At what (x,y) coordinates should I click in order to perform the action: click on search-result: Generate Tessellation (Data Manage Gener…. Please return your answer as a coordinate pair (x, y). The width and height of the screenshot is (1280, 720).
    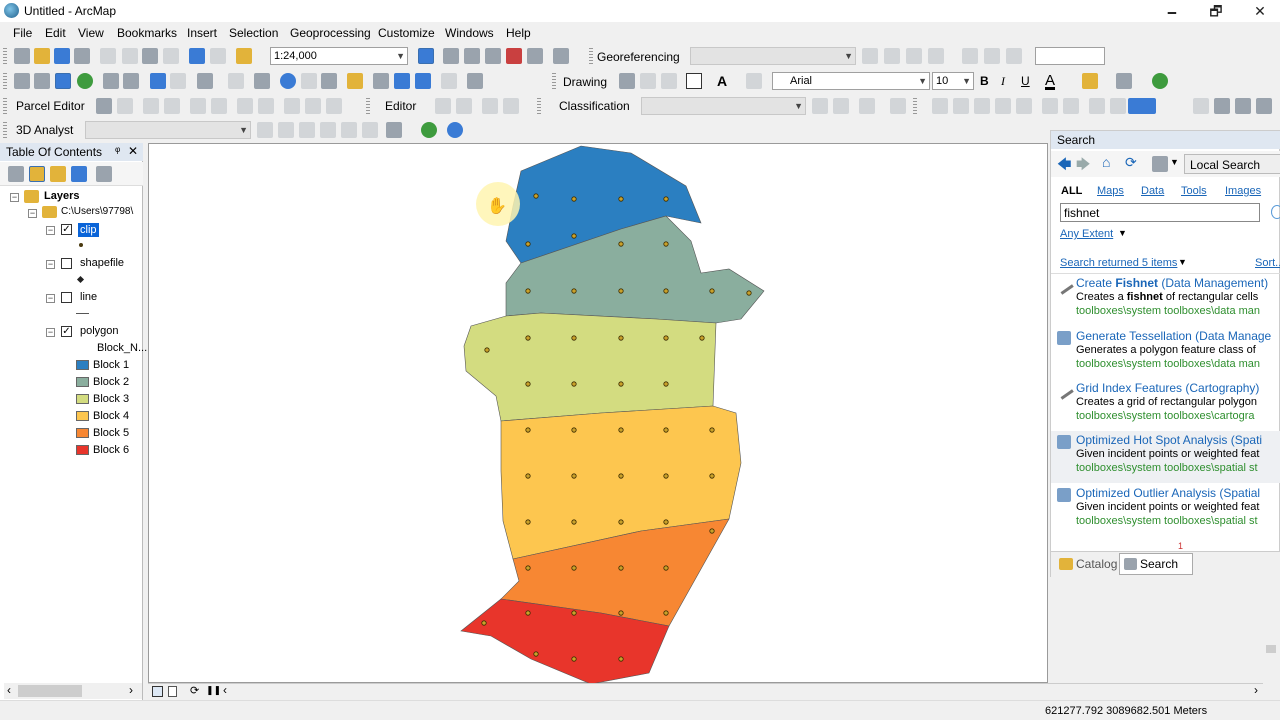
    Looking at the image, I should click on (1165, 353).